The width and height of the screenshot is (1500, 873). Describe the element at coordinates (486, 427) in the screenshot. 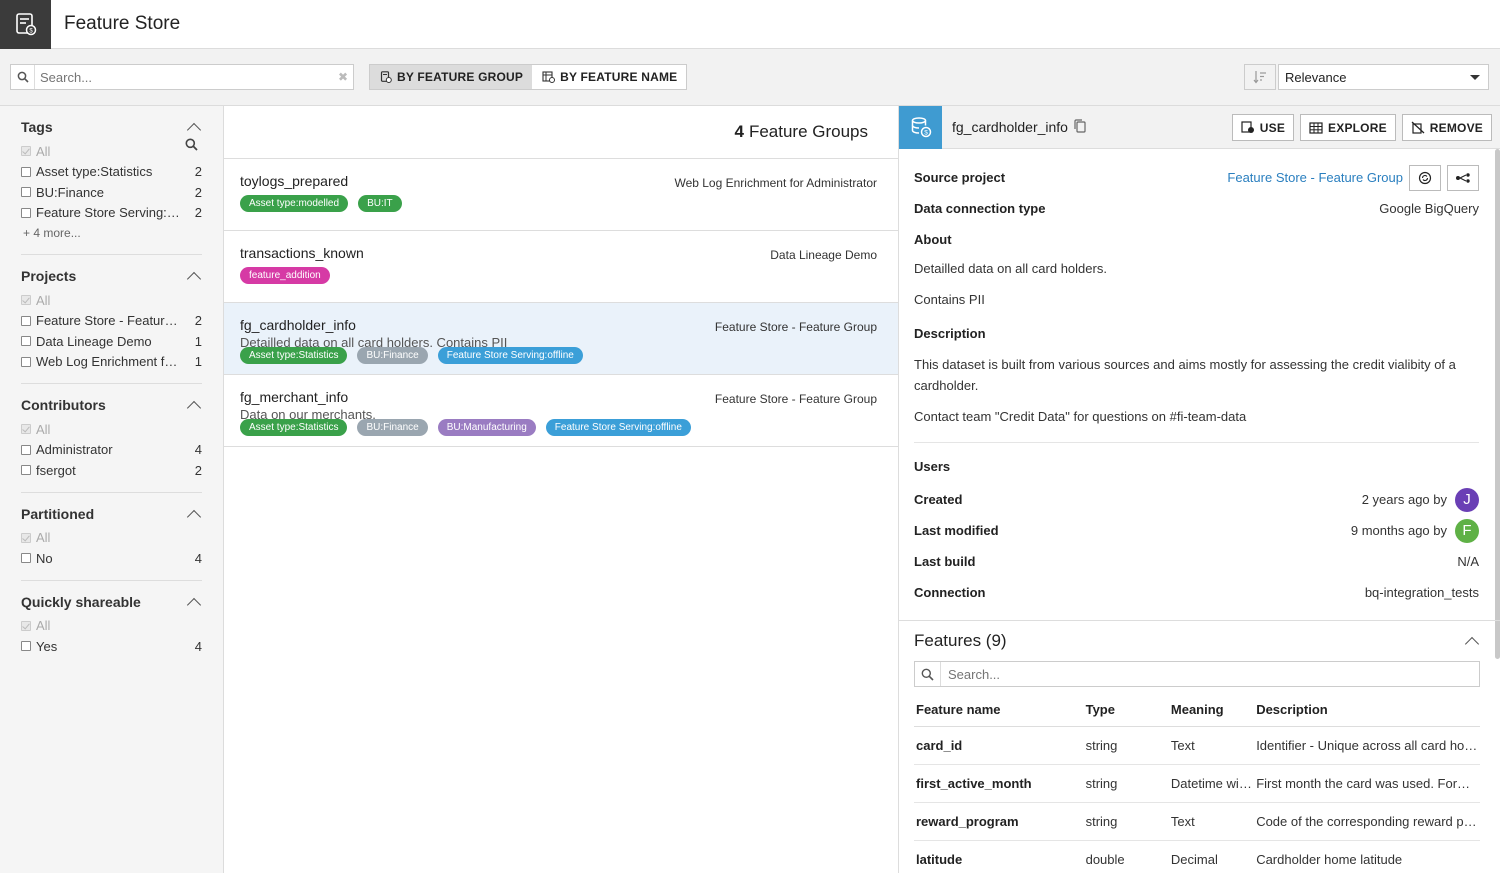

I see `tag-badge: BU:Manufacturing` at that location.